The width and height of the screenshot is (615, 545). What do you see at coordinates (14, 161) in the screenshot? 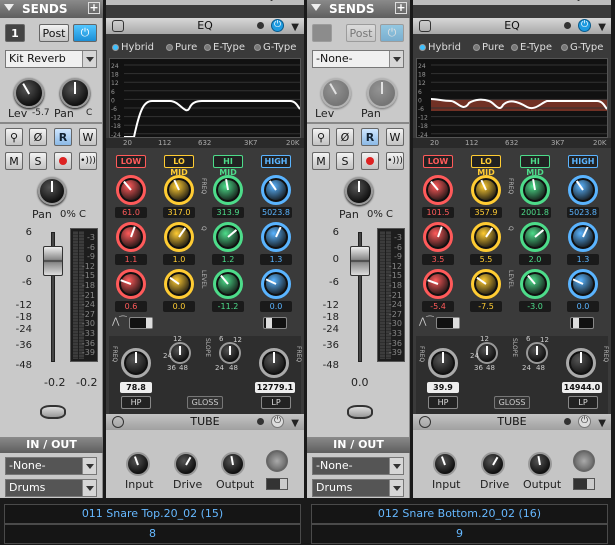
I see `mute-button: M` at bounding box center [14, 161].